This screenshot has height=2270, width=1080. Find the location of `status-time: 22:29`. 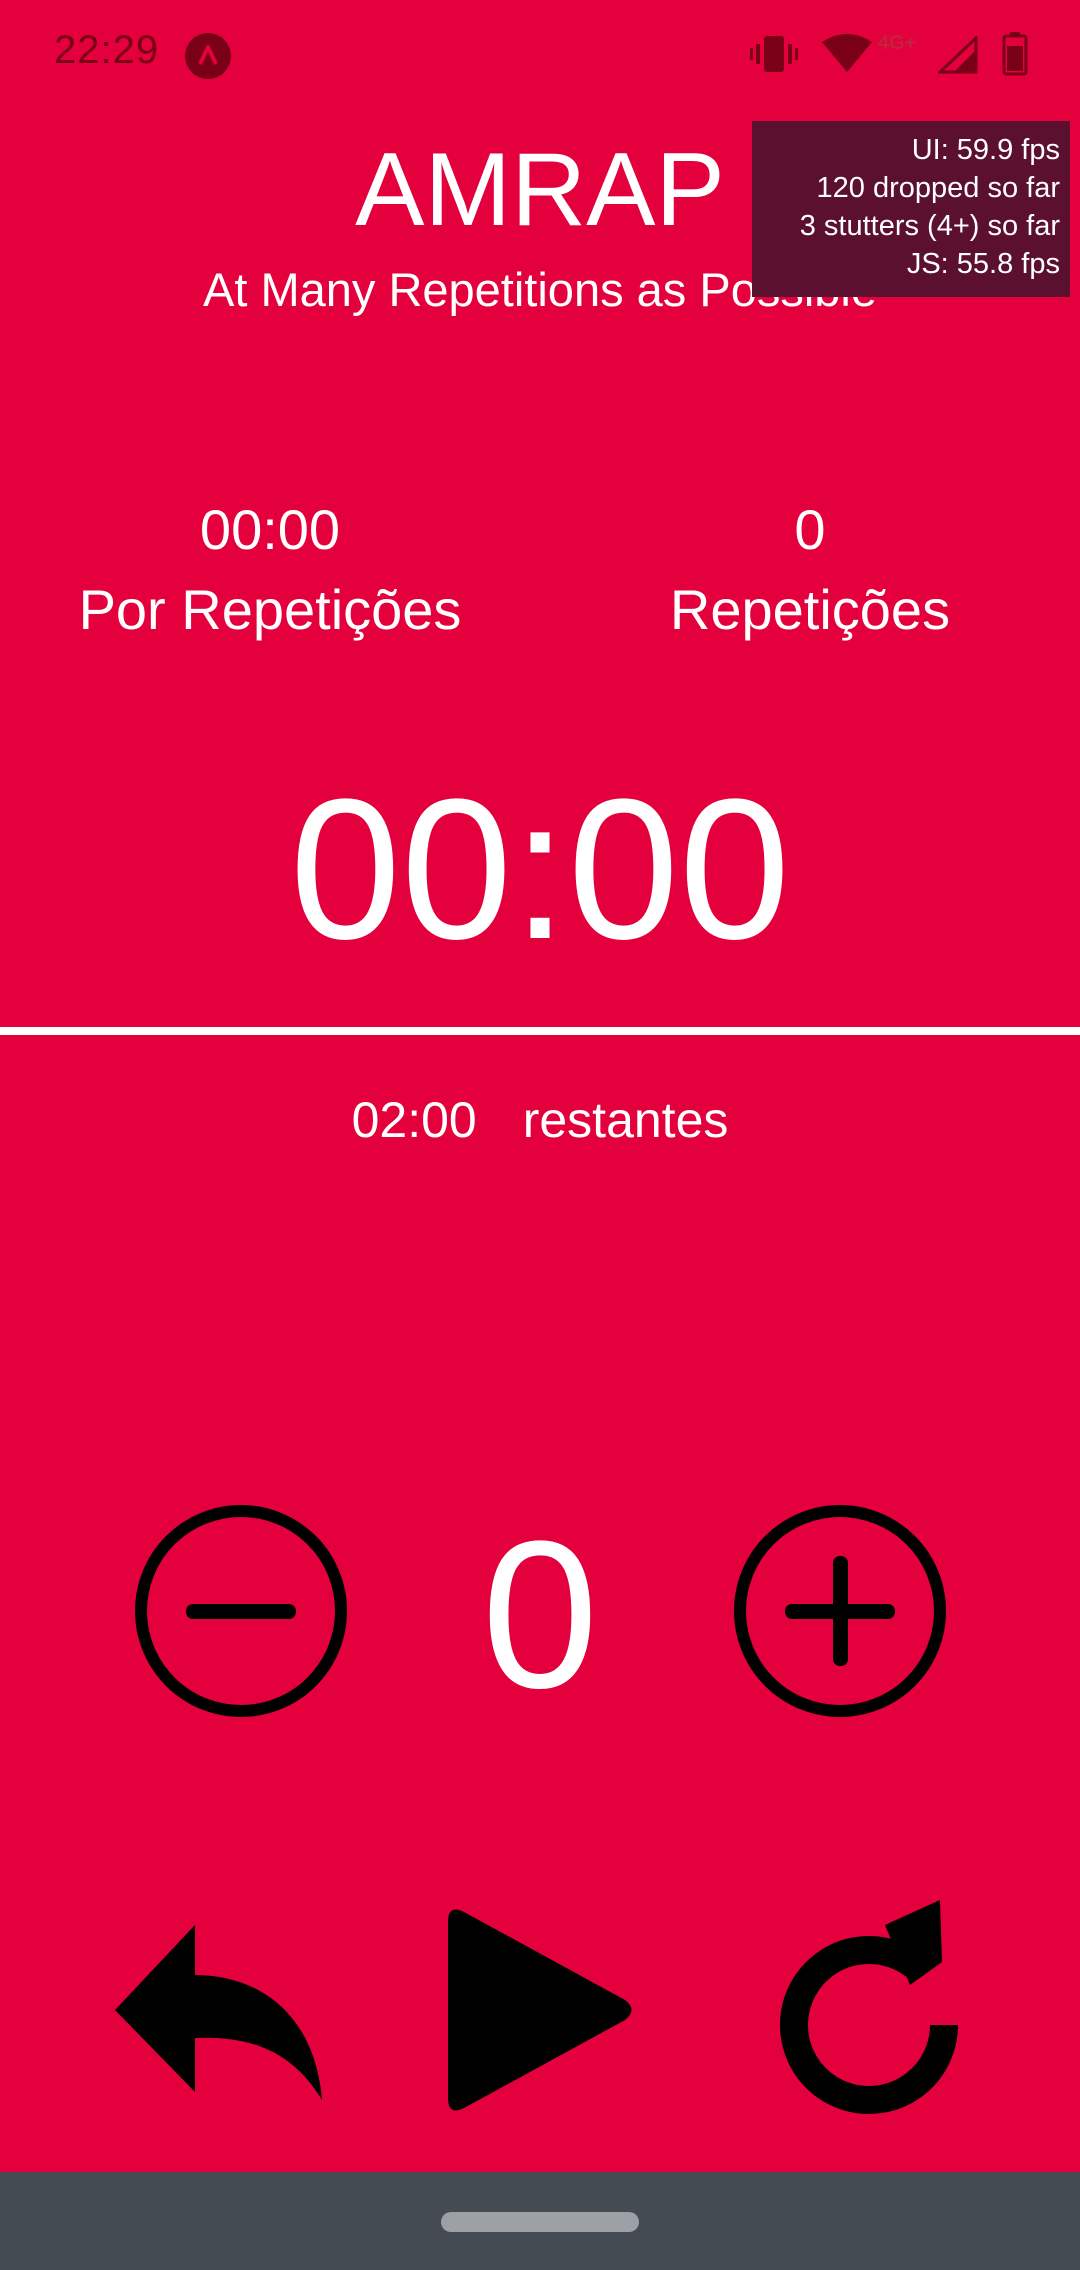

status-time: 22:29 is located at coordinates (107, 50).